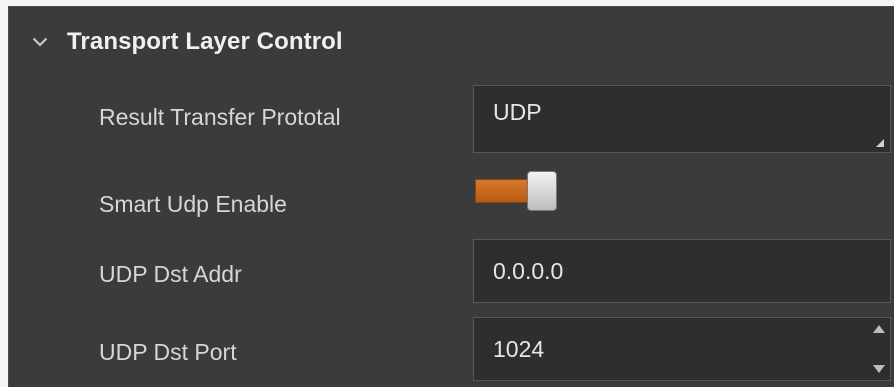 Image resolution: width=894 pixels, height=387 pixels. What do you see at coordinates (879, 329) in the screenshot?
I see `spin-up-icon` at bounding box center [879, 329].